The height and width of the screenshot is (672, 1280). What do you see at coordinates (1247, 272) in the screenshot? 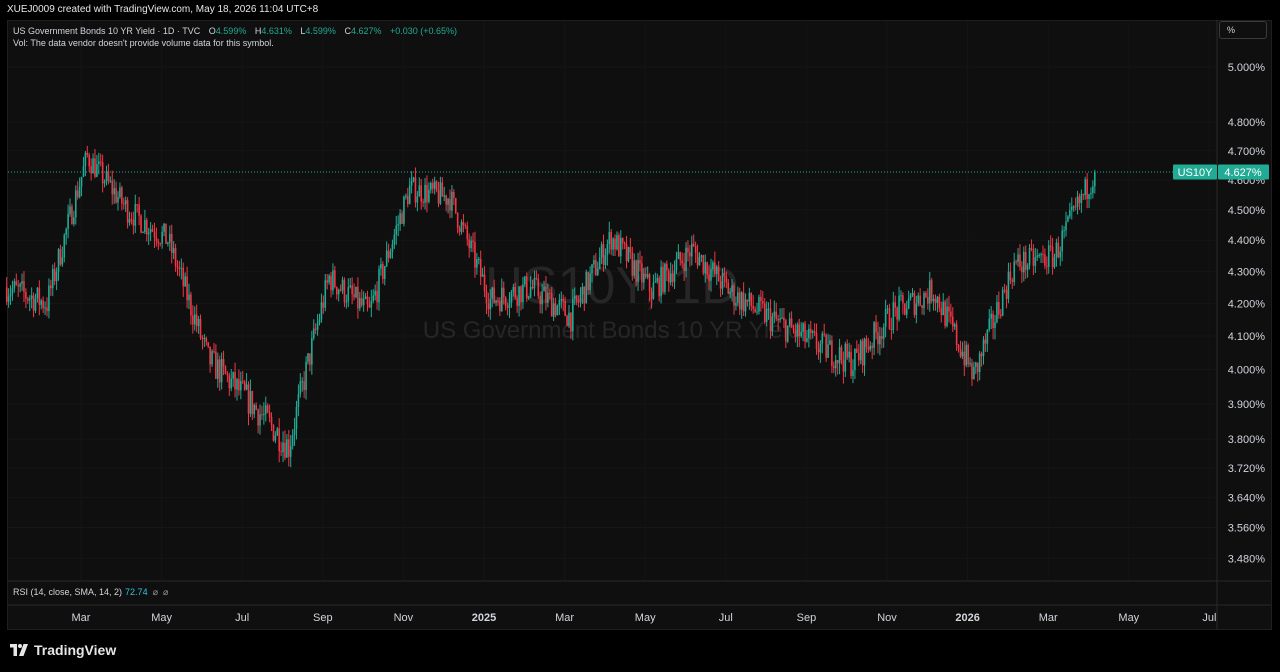
I see `y-tick-label: 4.300%` at bounding box center [1247, 272].